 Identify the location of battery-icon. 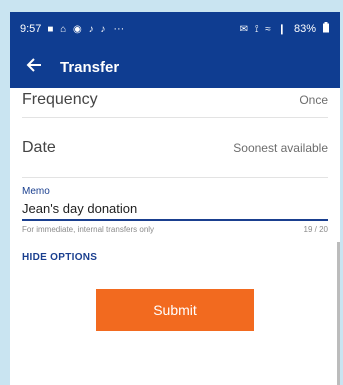
(326, 29).